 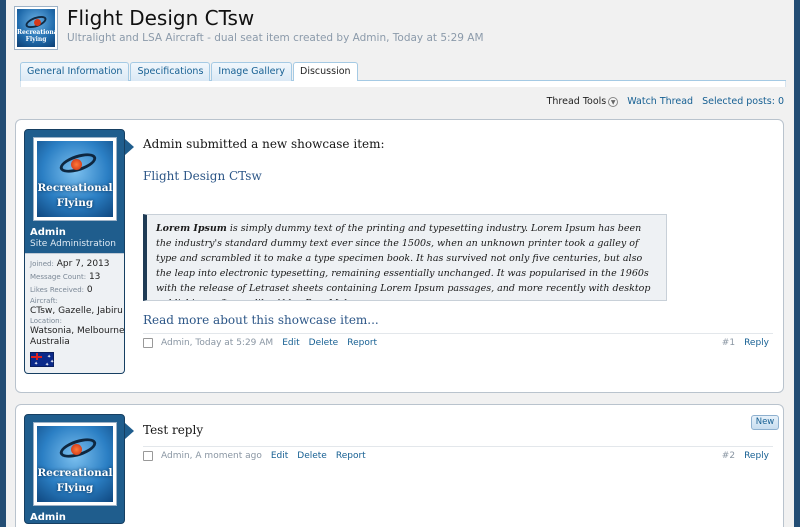 I want to click on aircraft-label: Aircraft:, so click(x=44, y=301).